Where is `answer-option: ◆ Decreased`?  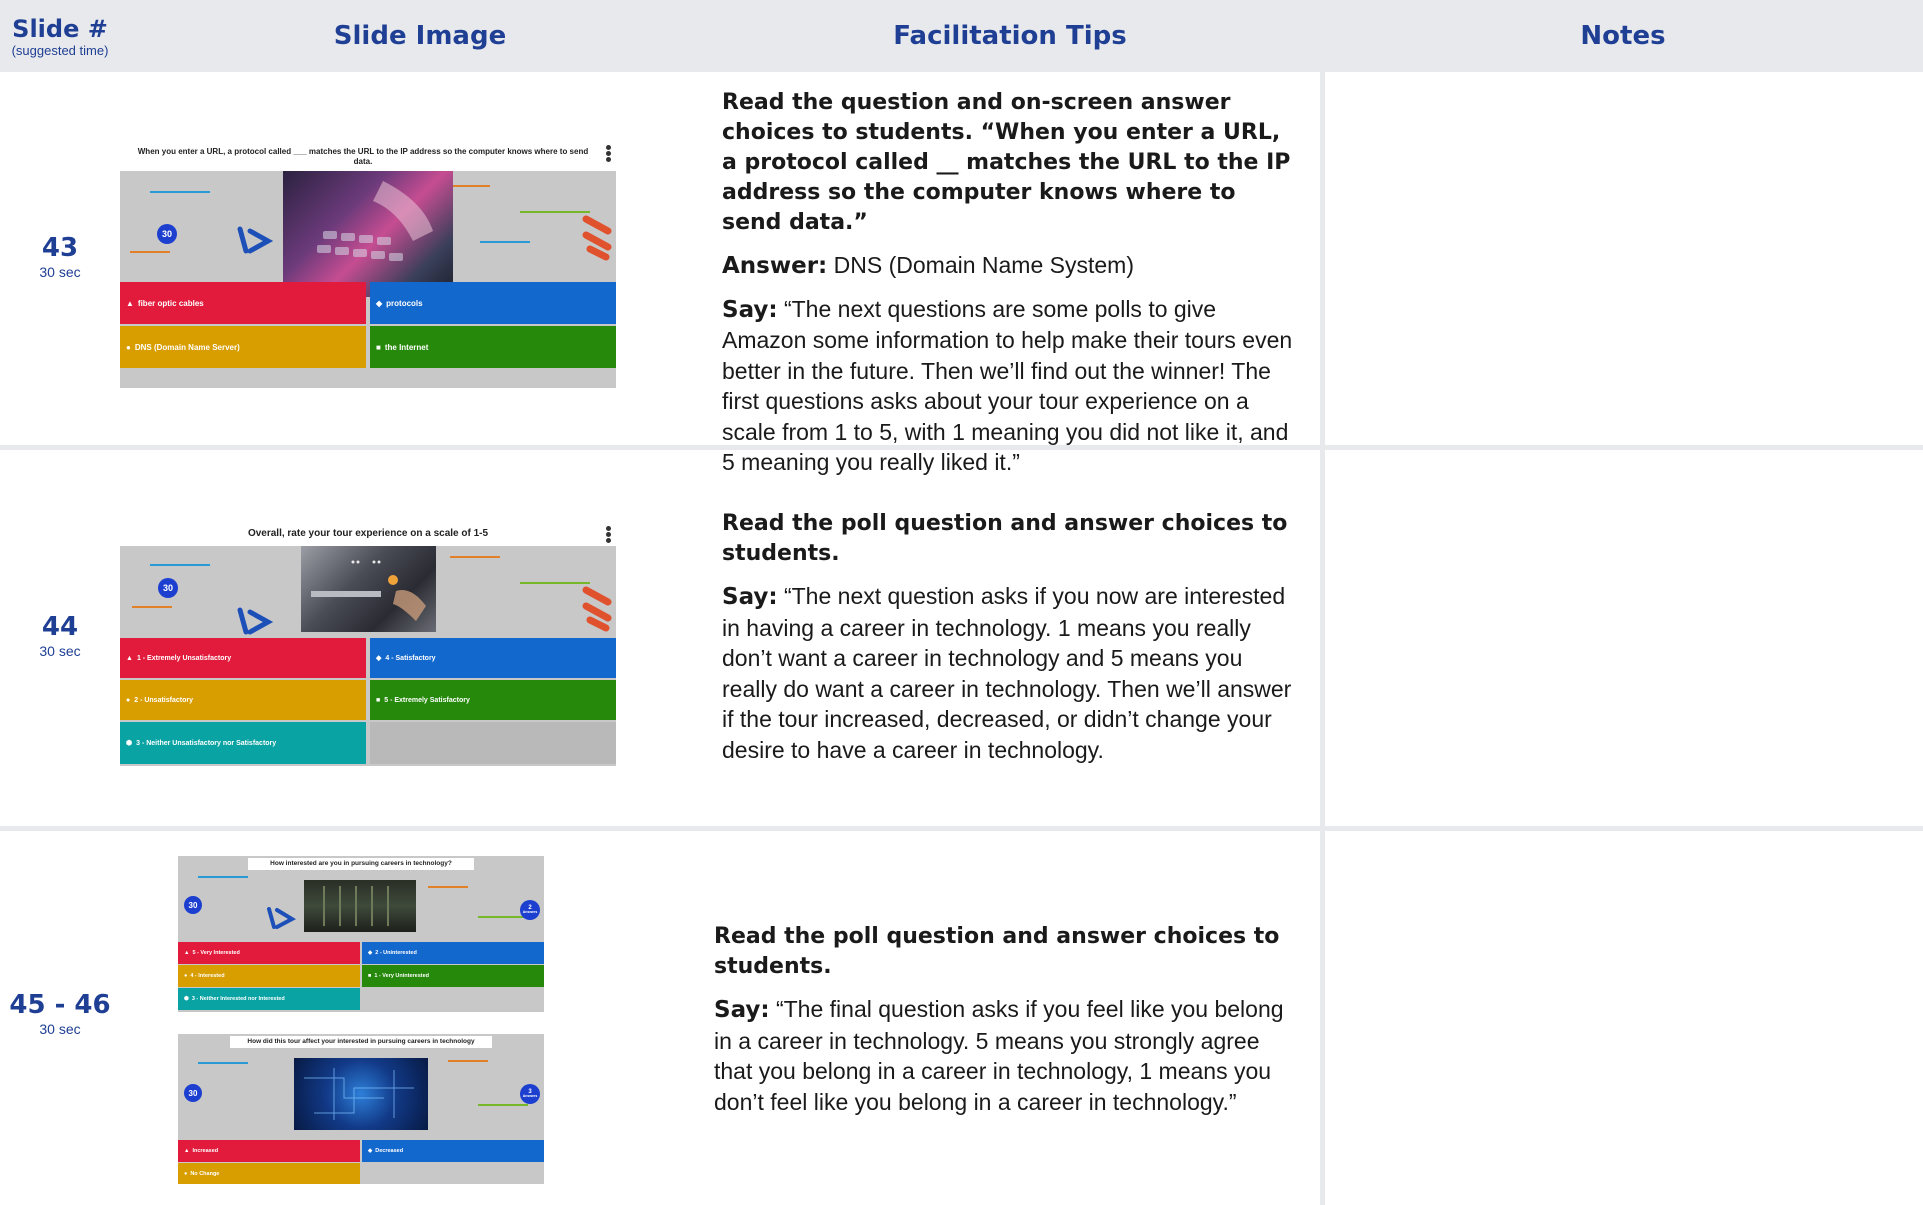
answer-option: ◆ Decreased is located at coordinates (453, 1151).